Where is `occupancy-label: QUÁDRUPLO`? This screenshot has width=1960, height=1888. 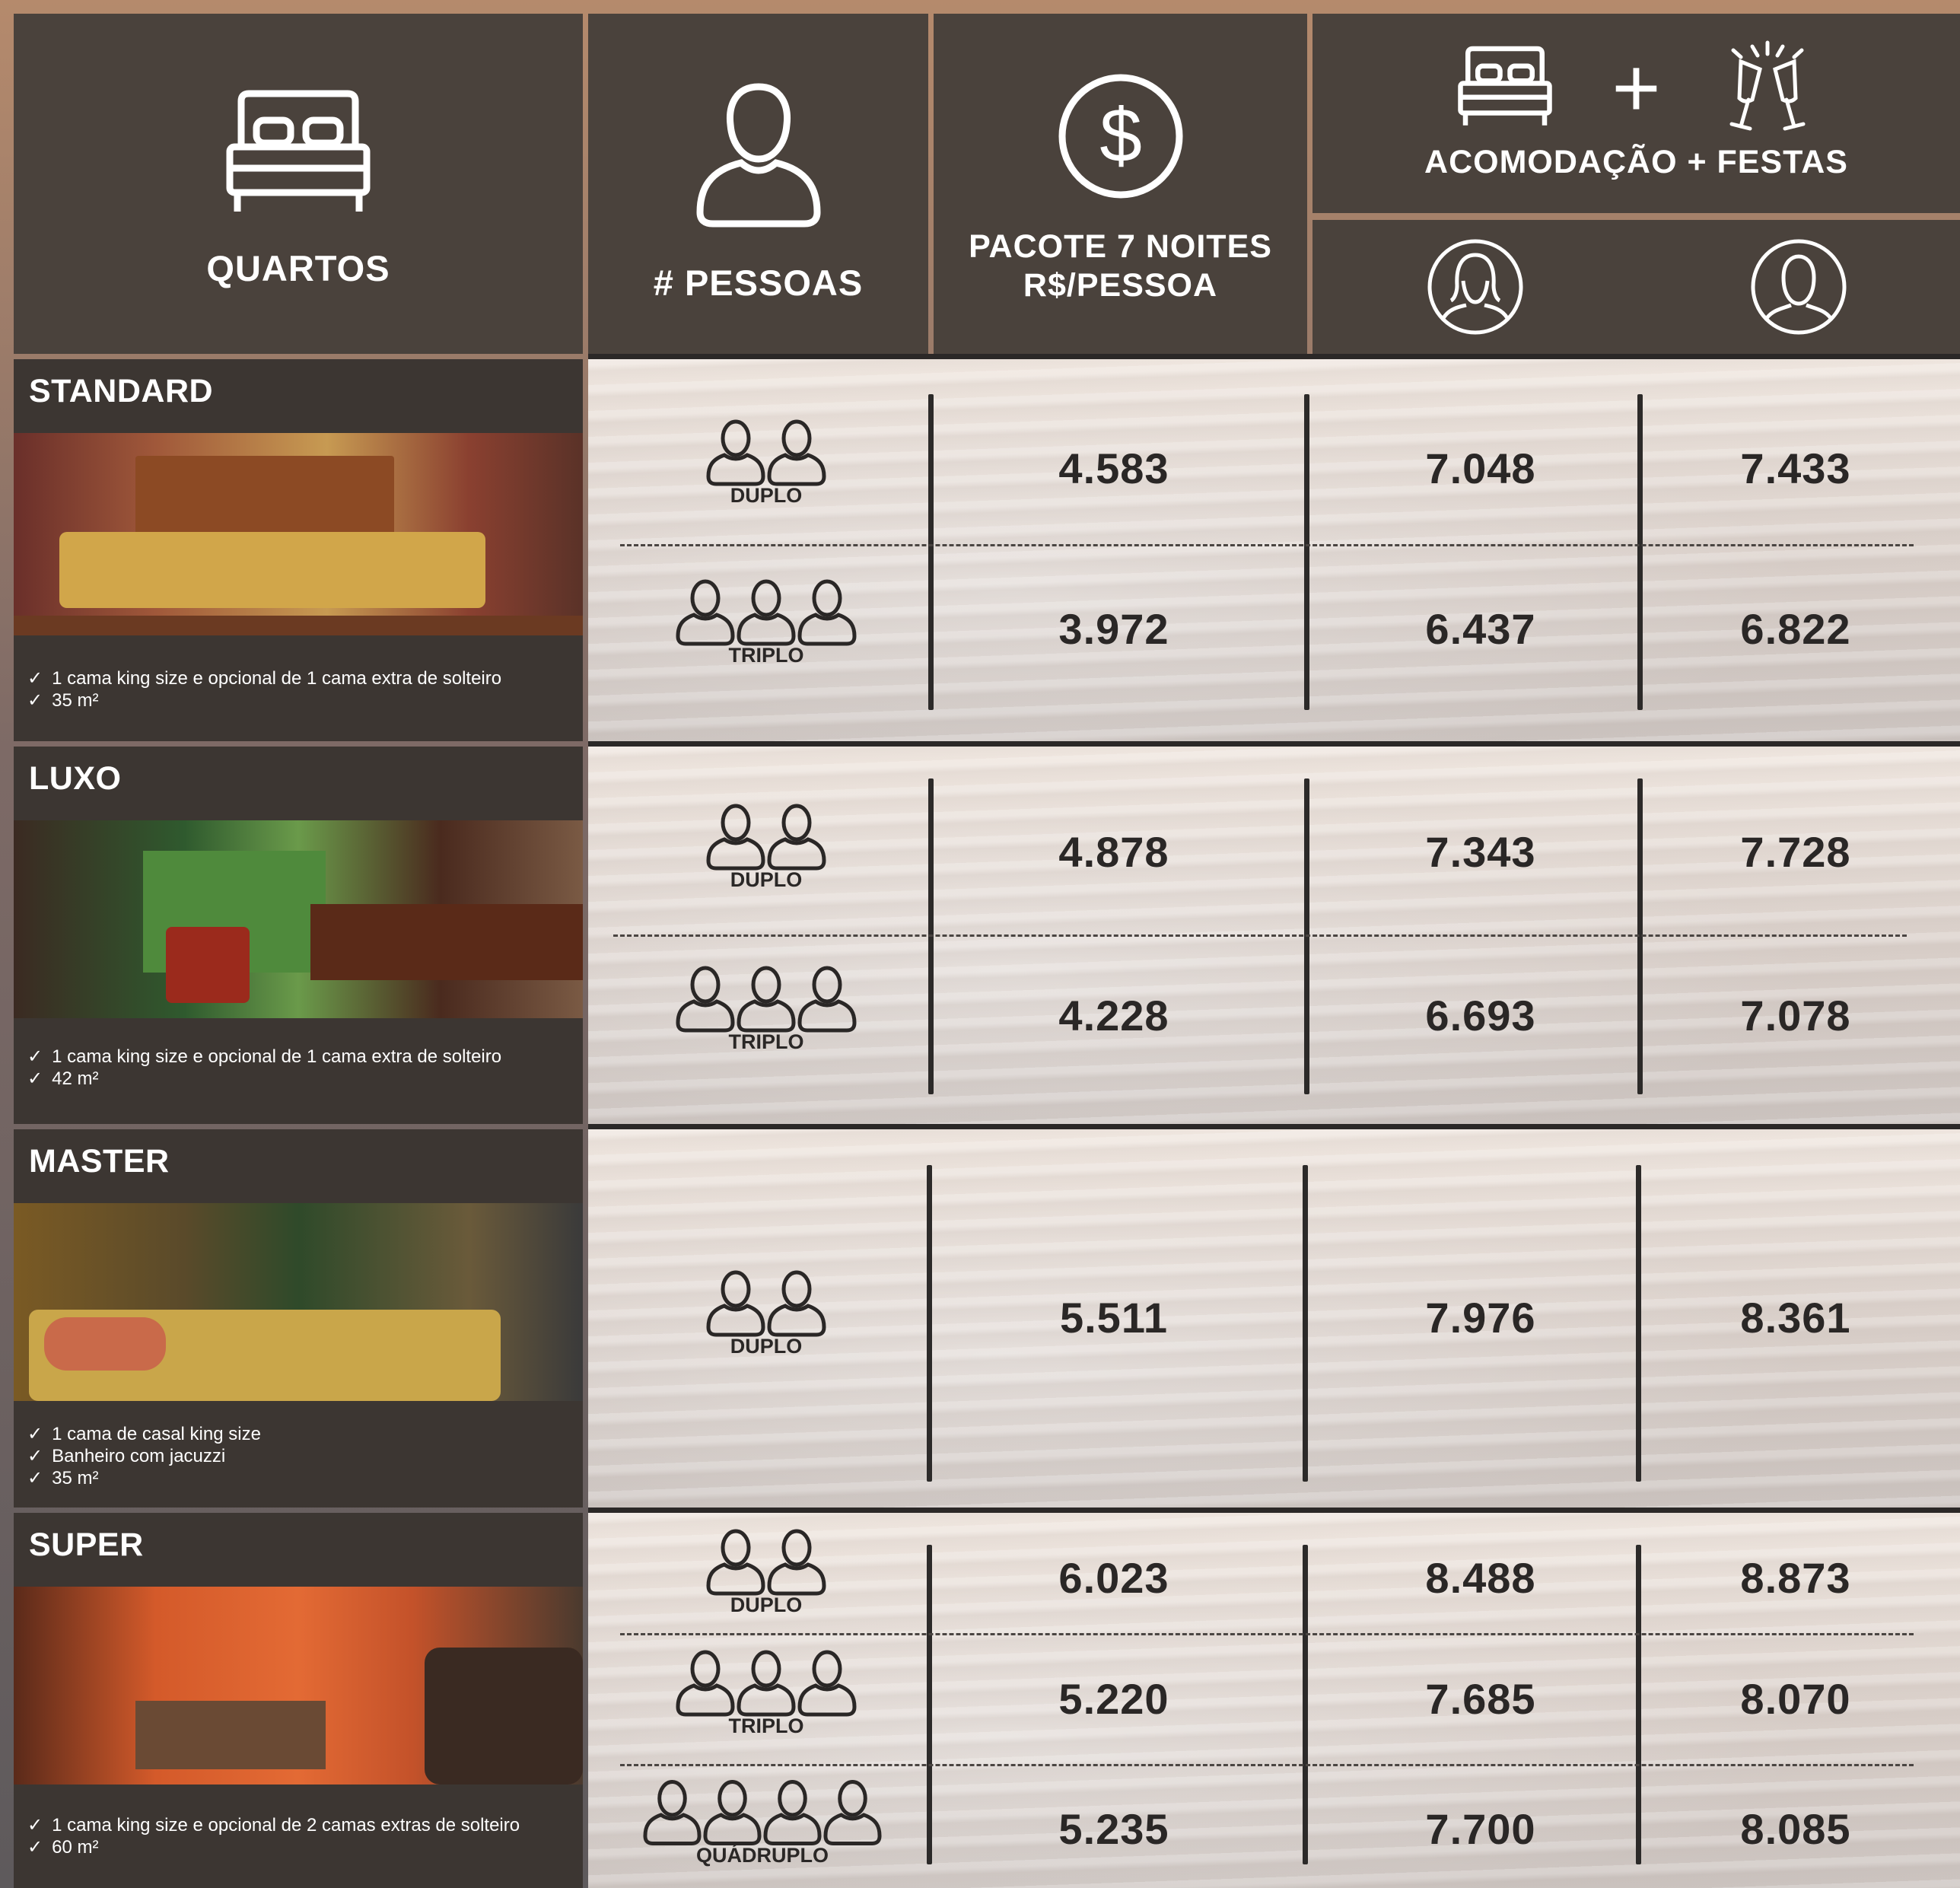 occupancy-label: QUÁDRUPLO is located at coordinates (762, 1856).